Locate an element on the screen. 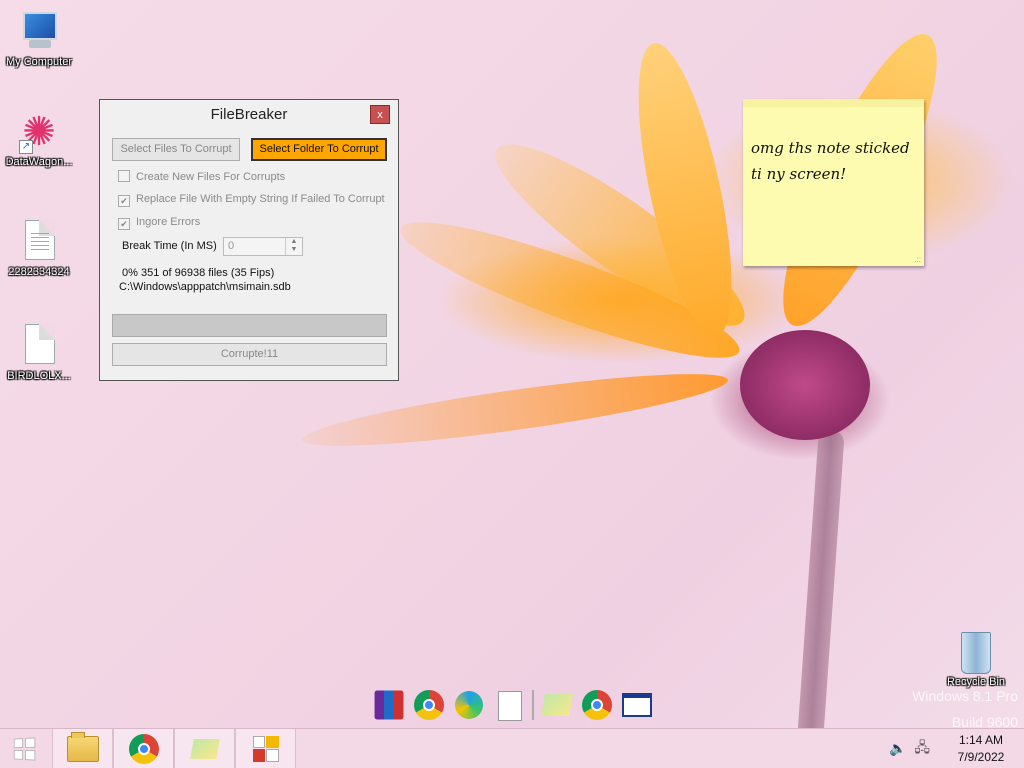 The height and width of the screenshot is (768, 1024). select-files-button: Select Files To Corrupt is located at coordinates (176, 149).